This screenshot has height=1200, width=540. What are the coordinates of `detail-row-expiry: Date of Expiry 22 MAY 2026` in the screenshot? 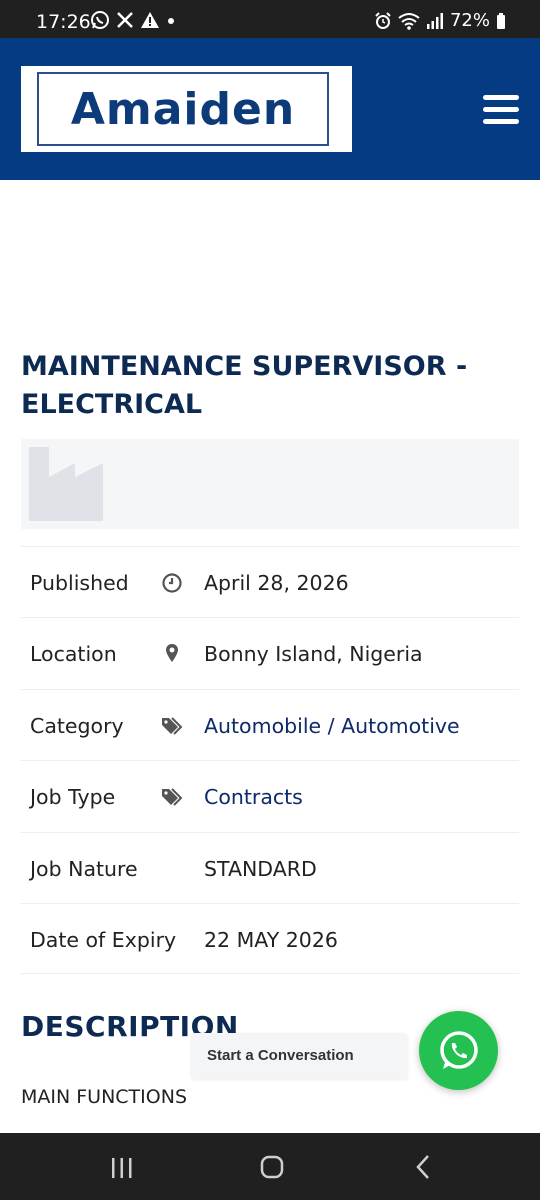 It's located at (270, 938).